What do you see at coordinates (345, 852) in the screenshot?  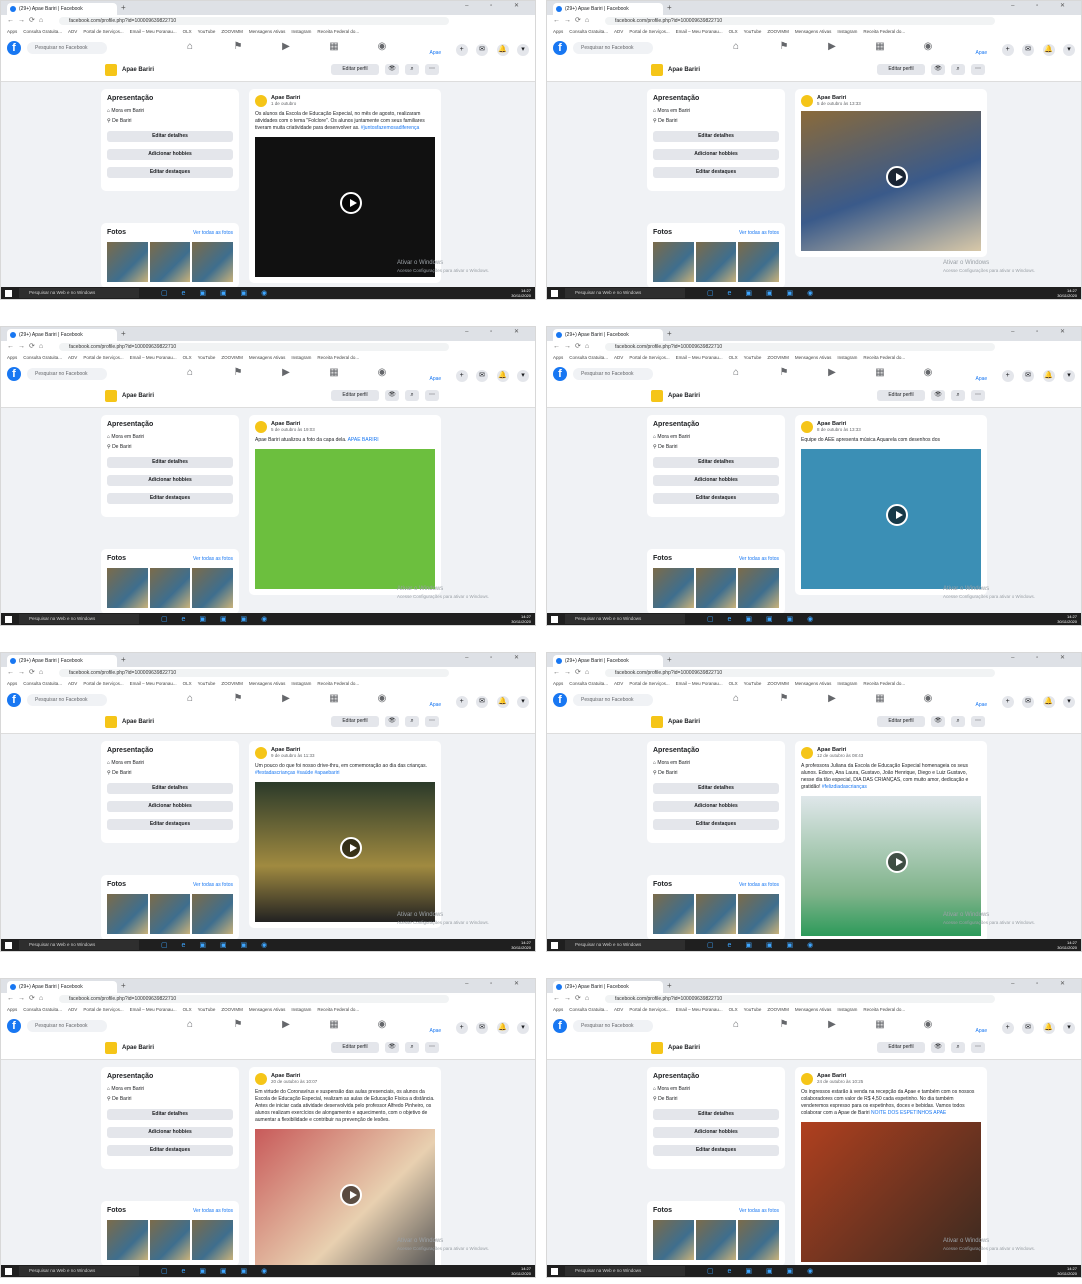 I see `post-media` at bounding box center [345, 852].